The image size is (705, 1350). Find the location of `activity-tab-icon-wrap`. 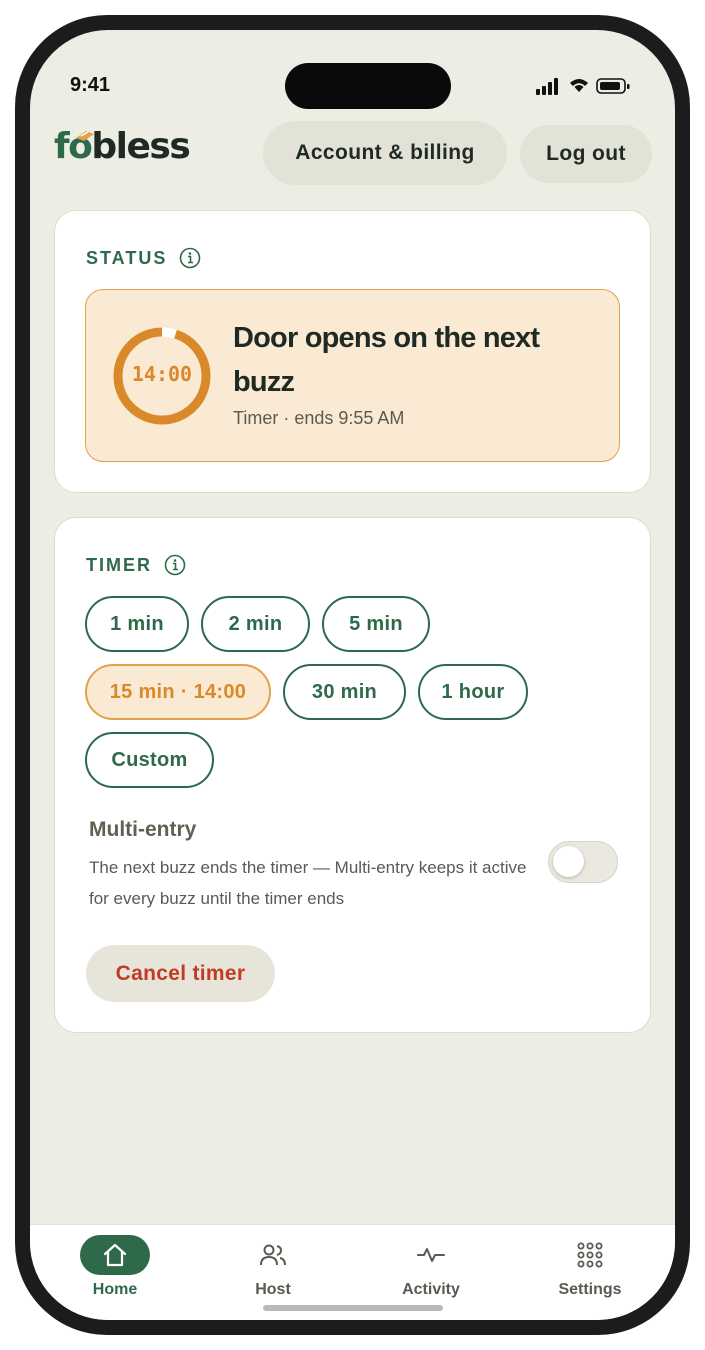

activity-tab-icon-wrap is located at coordinates (431, 1255).